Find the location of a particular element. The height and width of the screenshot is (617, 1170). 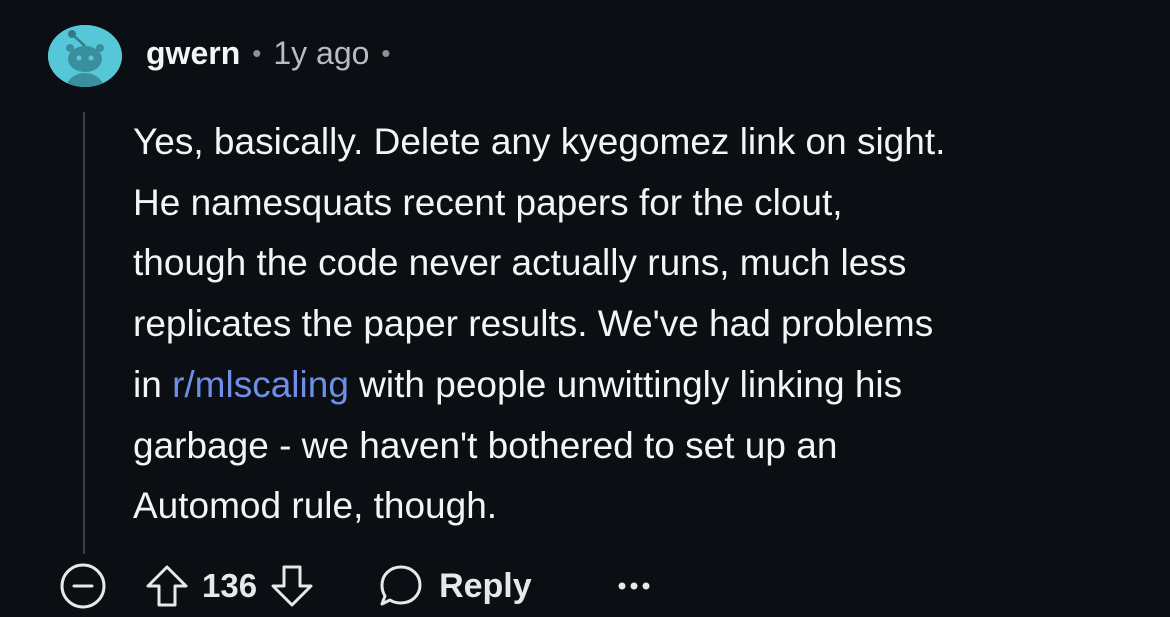

body-line: Automod rule, though. is located at coordinates (315, 506).